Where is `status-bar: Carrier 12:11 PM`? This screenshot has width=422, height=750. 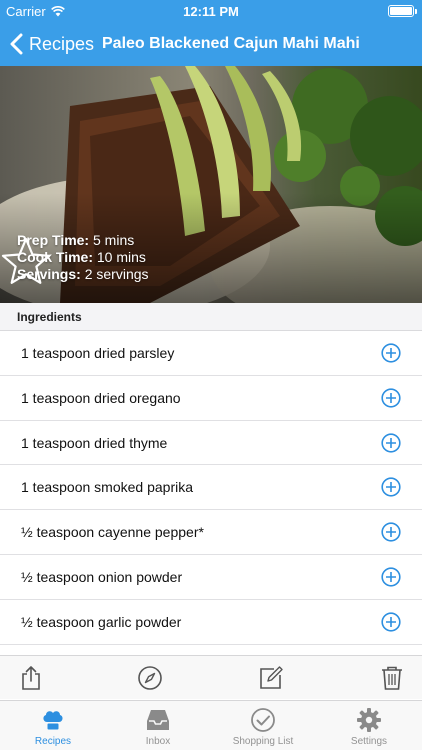 status-bar: Carrier 12:11 PM is located at coordinates (211, 11).